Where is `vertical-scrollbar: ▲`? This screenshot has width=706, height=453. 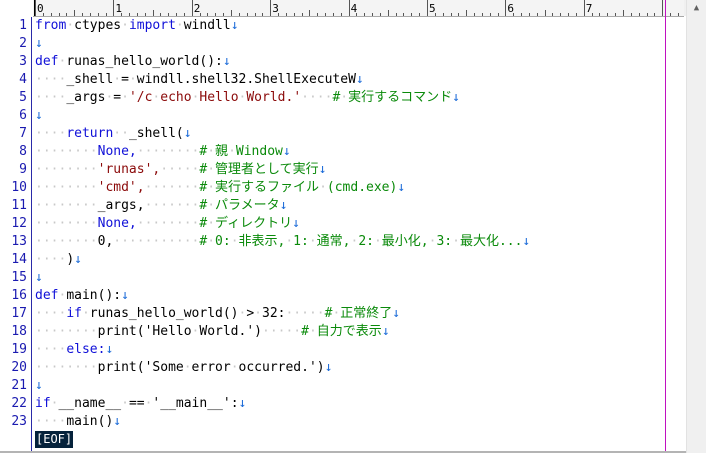
vertical-scrollbar: ▲ is located at coordinates (696, 226).